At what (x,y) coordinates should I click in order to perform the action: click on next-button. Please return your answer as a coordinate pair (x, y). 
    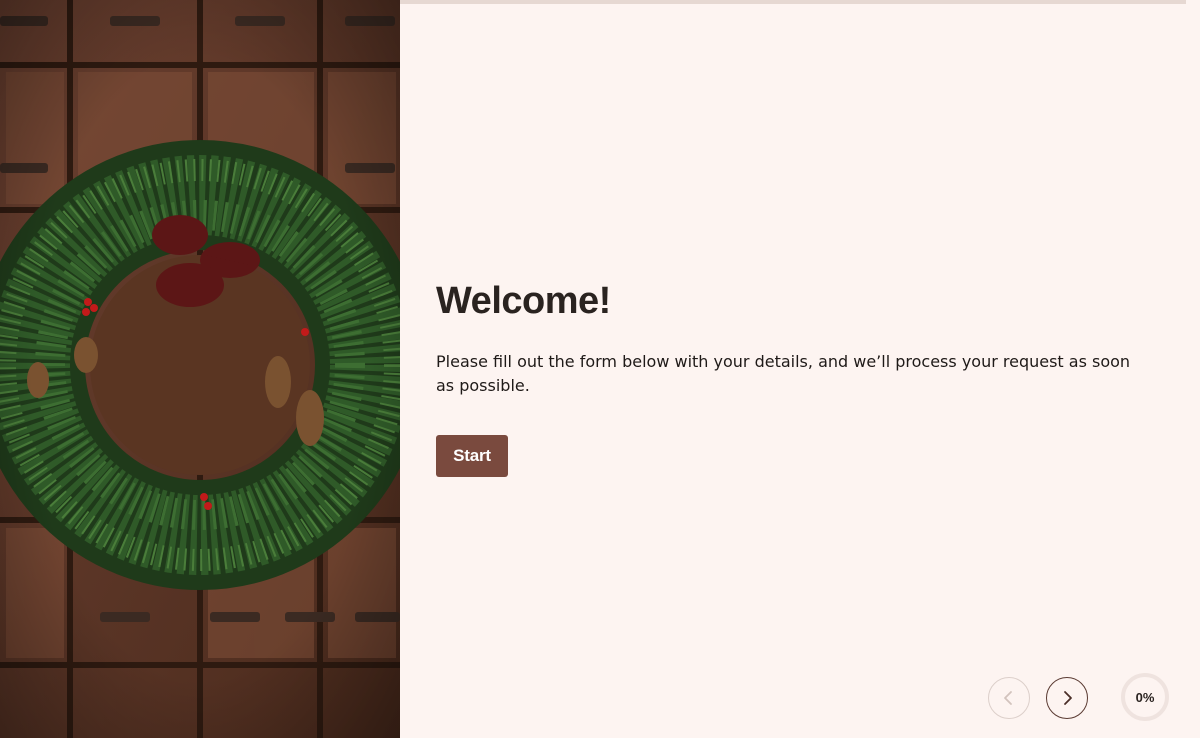
    Looking at the image, I should click on (1067, 698).